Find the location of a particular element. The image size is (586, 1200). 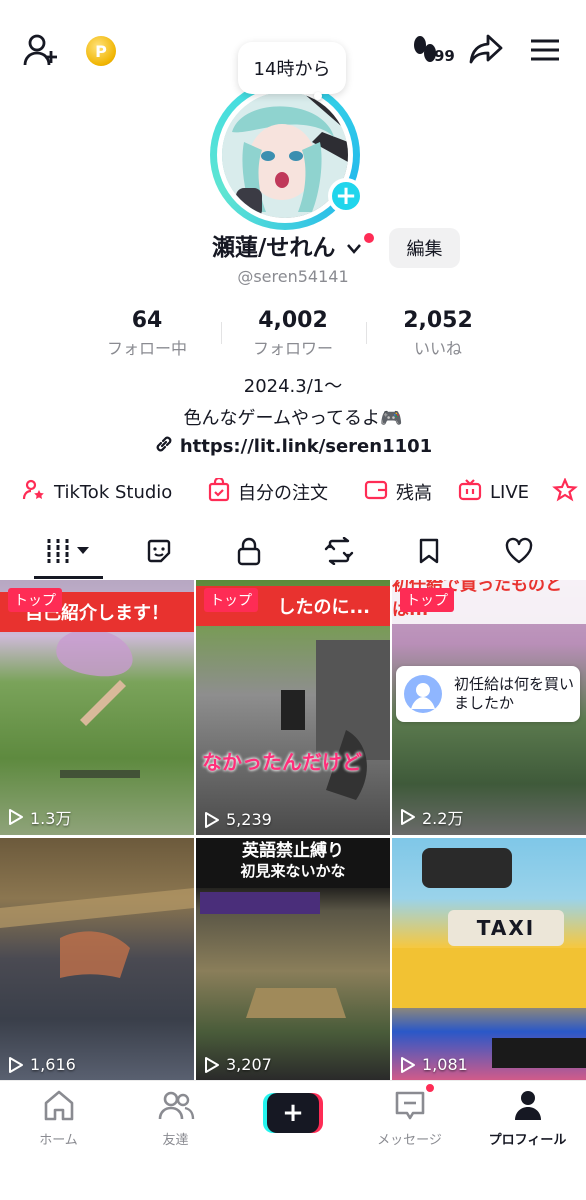

video-thumbnail: 初任給で買ったものとは... 初任給は何を買いましたか トップ 2.2万 is located at coordinates (489, 707).